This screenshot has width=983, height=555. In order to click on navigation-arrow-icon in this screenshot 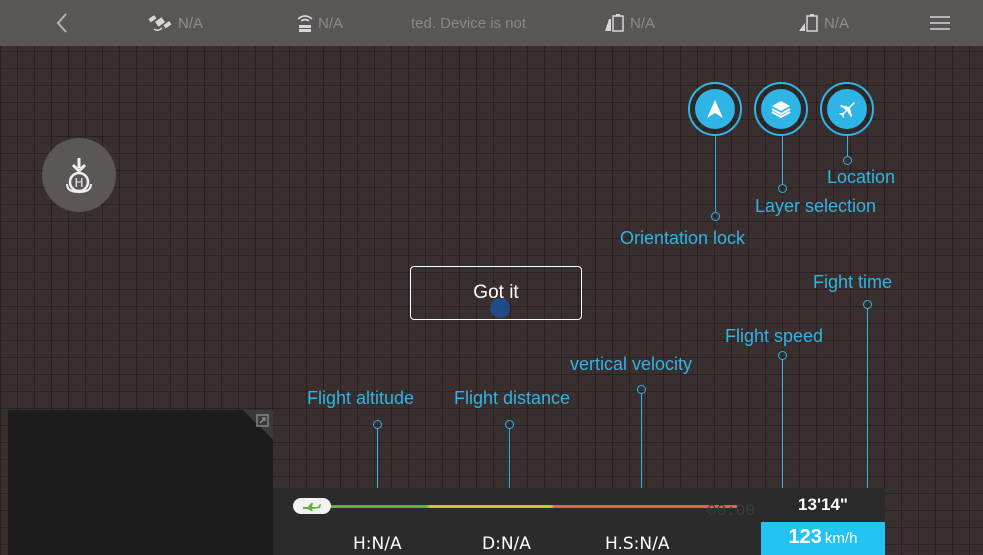, I will do `click(715, 109)`.